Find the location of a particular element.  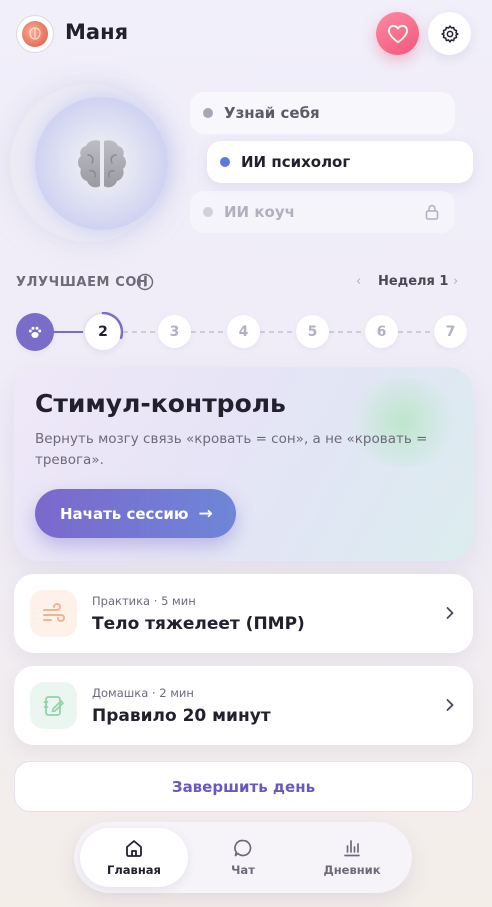

mode-label: Узнай себя is located at coordinates (272, 113).